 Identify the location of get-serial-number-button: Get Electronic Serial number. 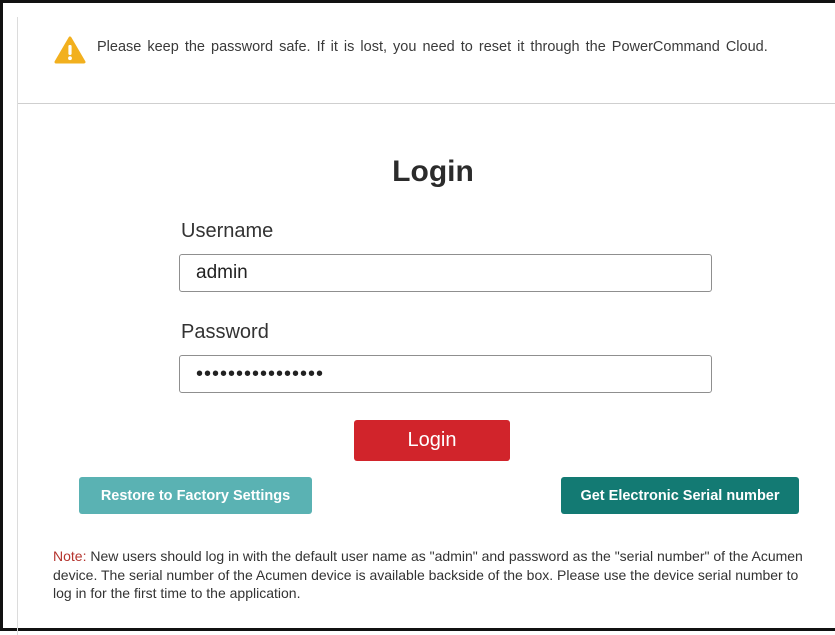
(680, 495).